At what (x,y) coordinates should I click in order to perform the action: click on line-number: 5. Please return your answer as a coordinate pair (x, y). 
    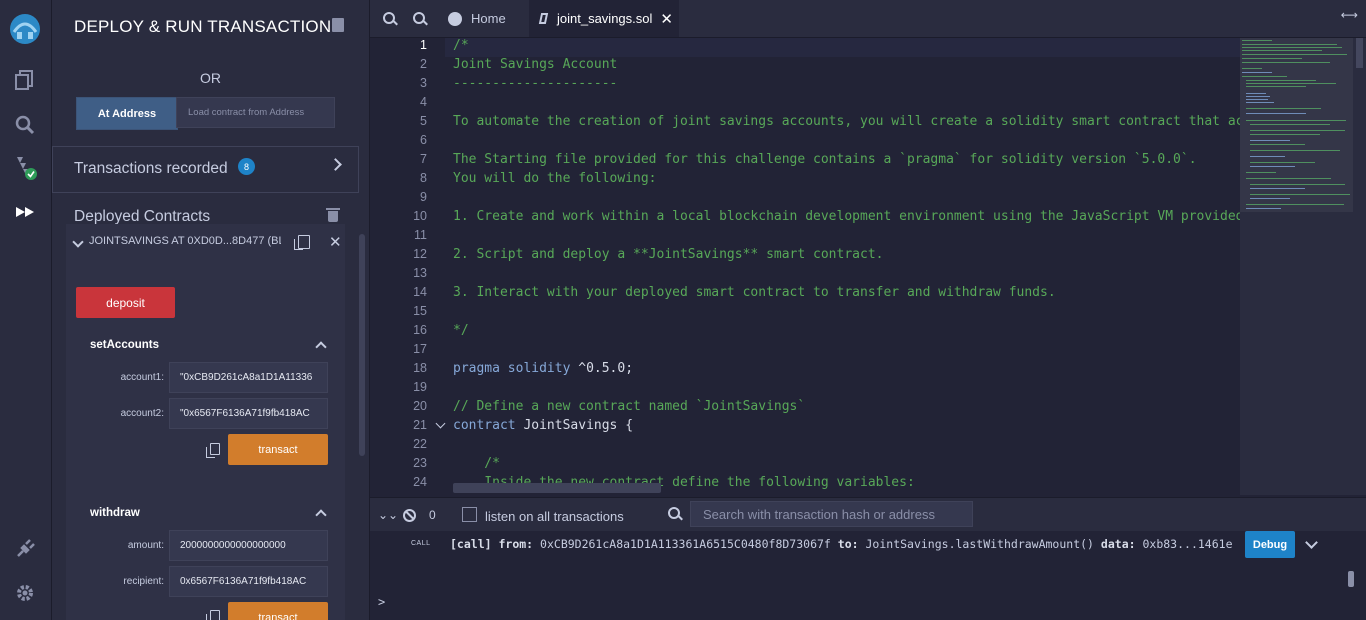
    Looking at the image, I should click on (423, 121).